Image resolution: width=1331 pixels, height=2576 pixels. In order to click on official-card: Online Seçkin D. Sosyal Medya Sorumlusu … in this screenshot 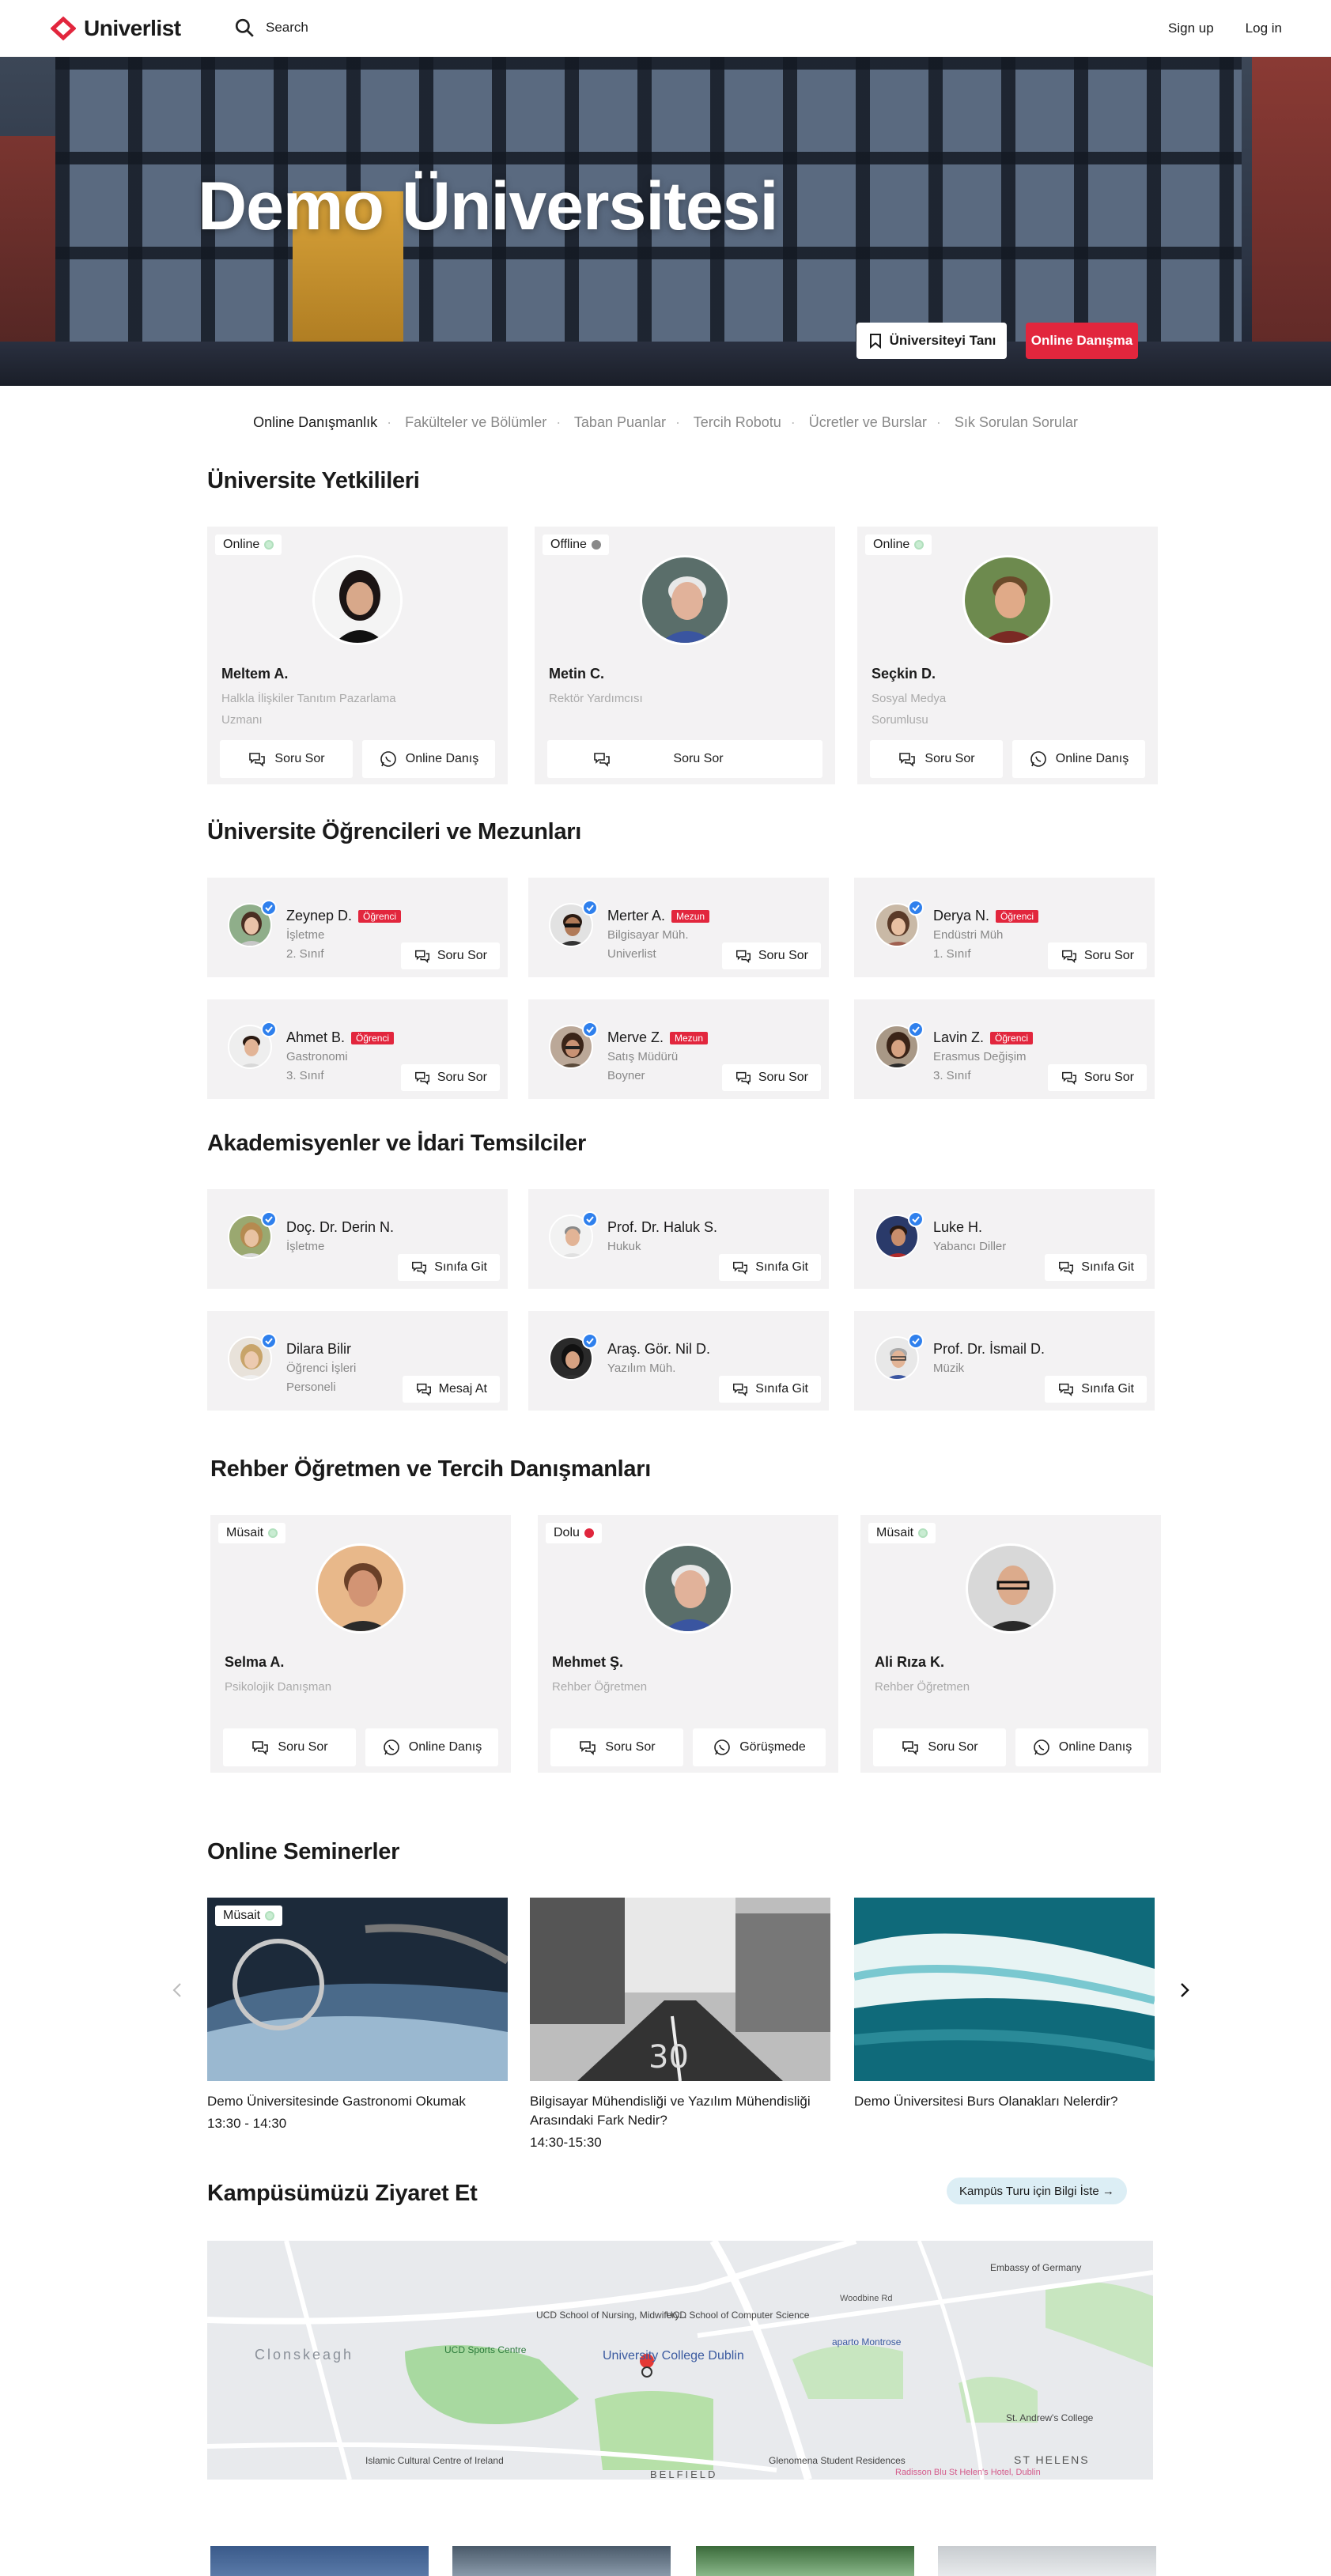, I will do `click(1007, 655)`.